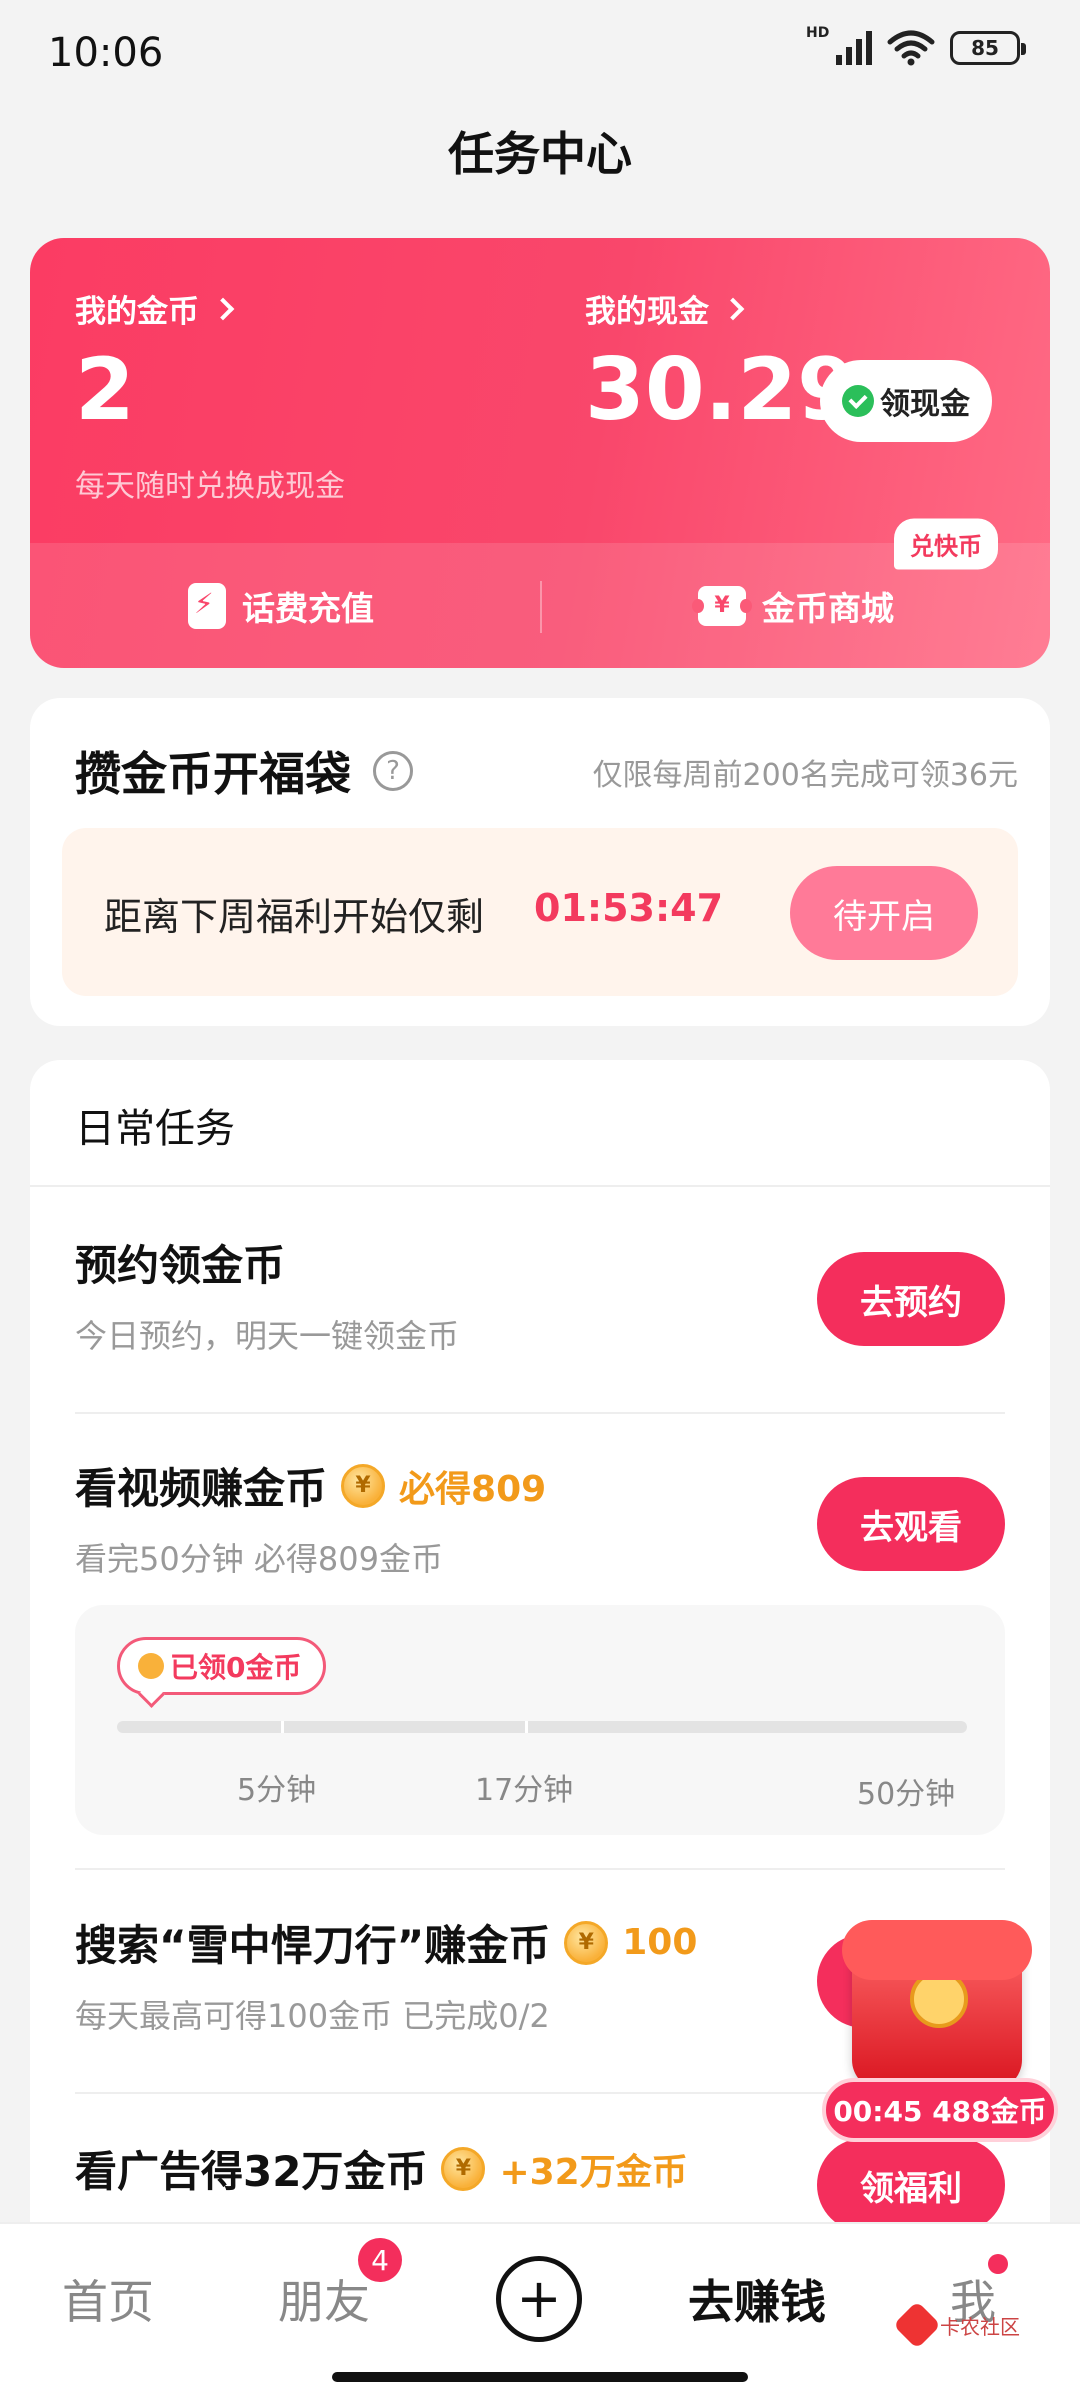 The image size is (1080, 2400). Describe the element at coordinates (540, 1720) in the screenshot. I see `video-progress-panel: 已领0金币 5分钟 17分钟 50分钟` at that location.